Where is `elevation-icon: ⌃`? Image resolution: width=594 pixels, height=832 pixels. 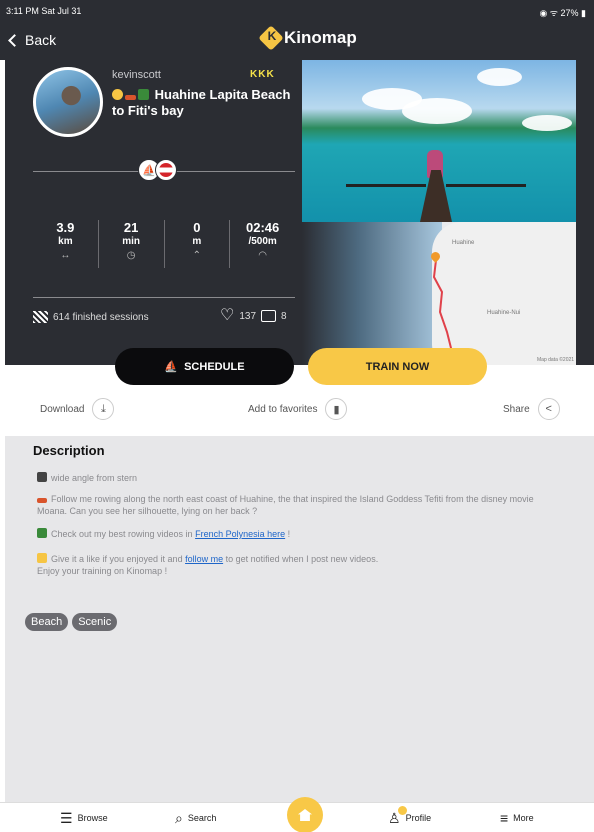 elevation-icon: ⌃ is located at coordinates (197, 255).